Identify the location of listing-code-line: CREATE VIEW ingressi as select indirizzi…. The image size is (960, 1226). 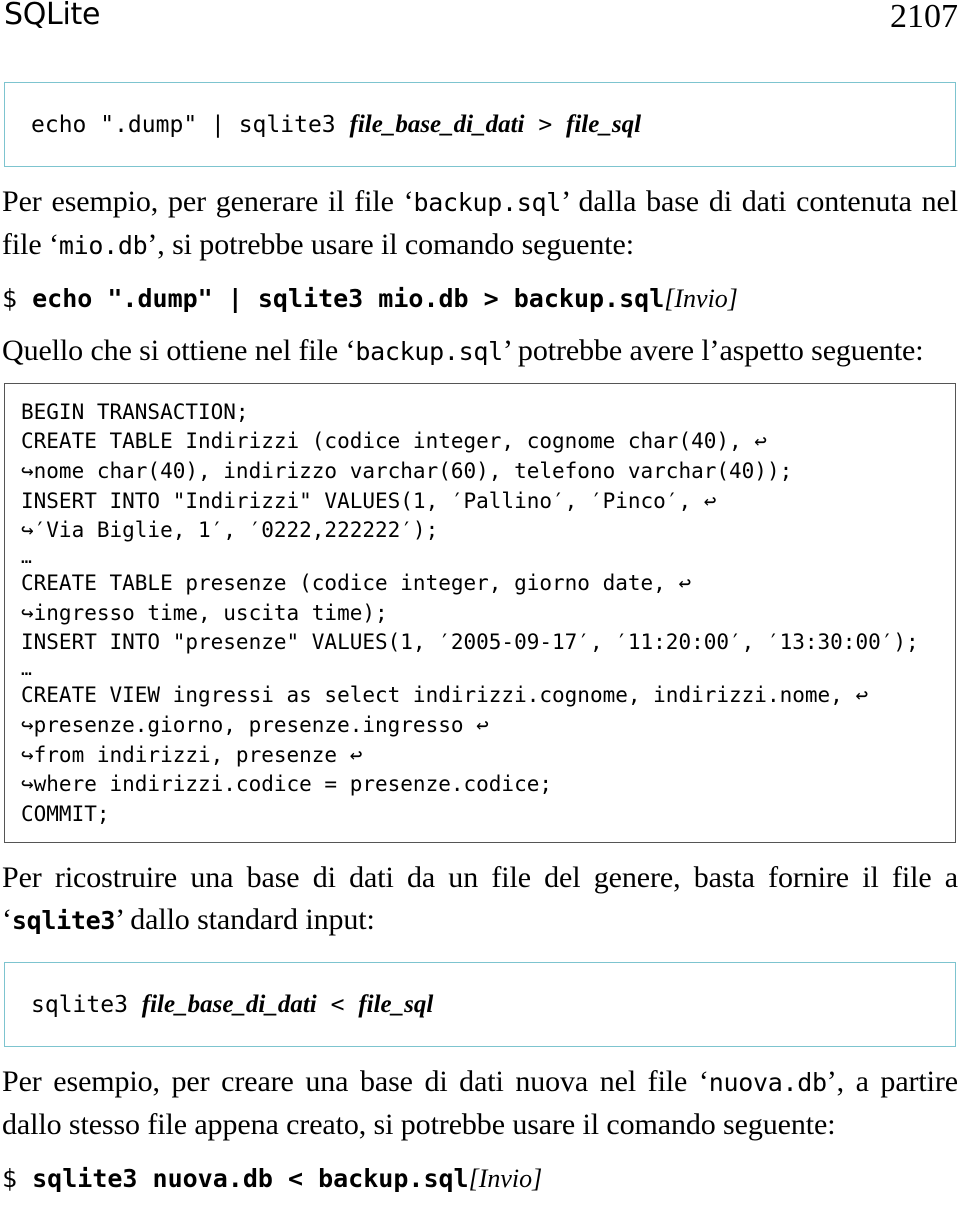
(445, 695).